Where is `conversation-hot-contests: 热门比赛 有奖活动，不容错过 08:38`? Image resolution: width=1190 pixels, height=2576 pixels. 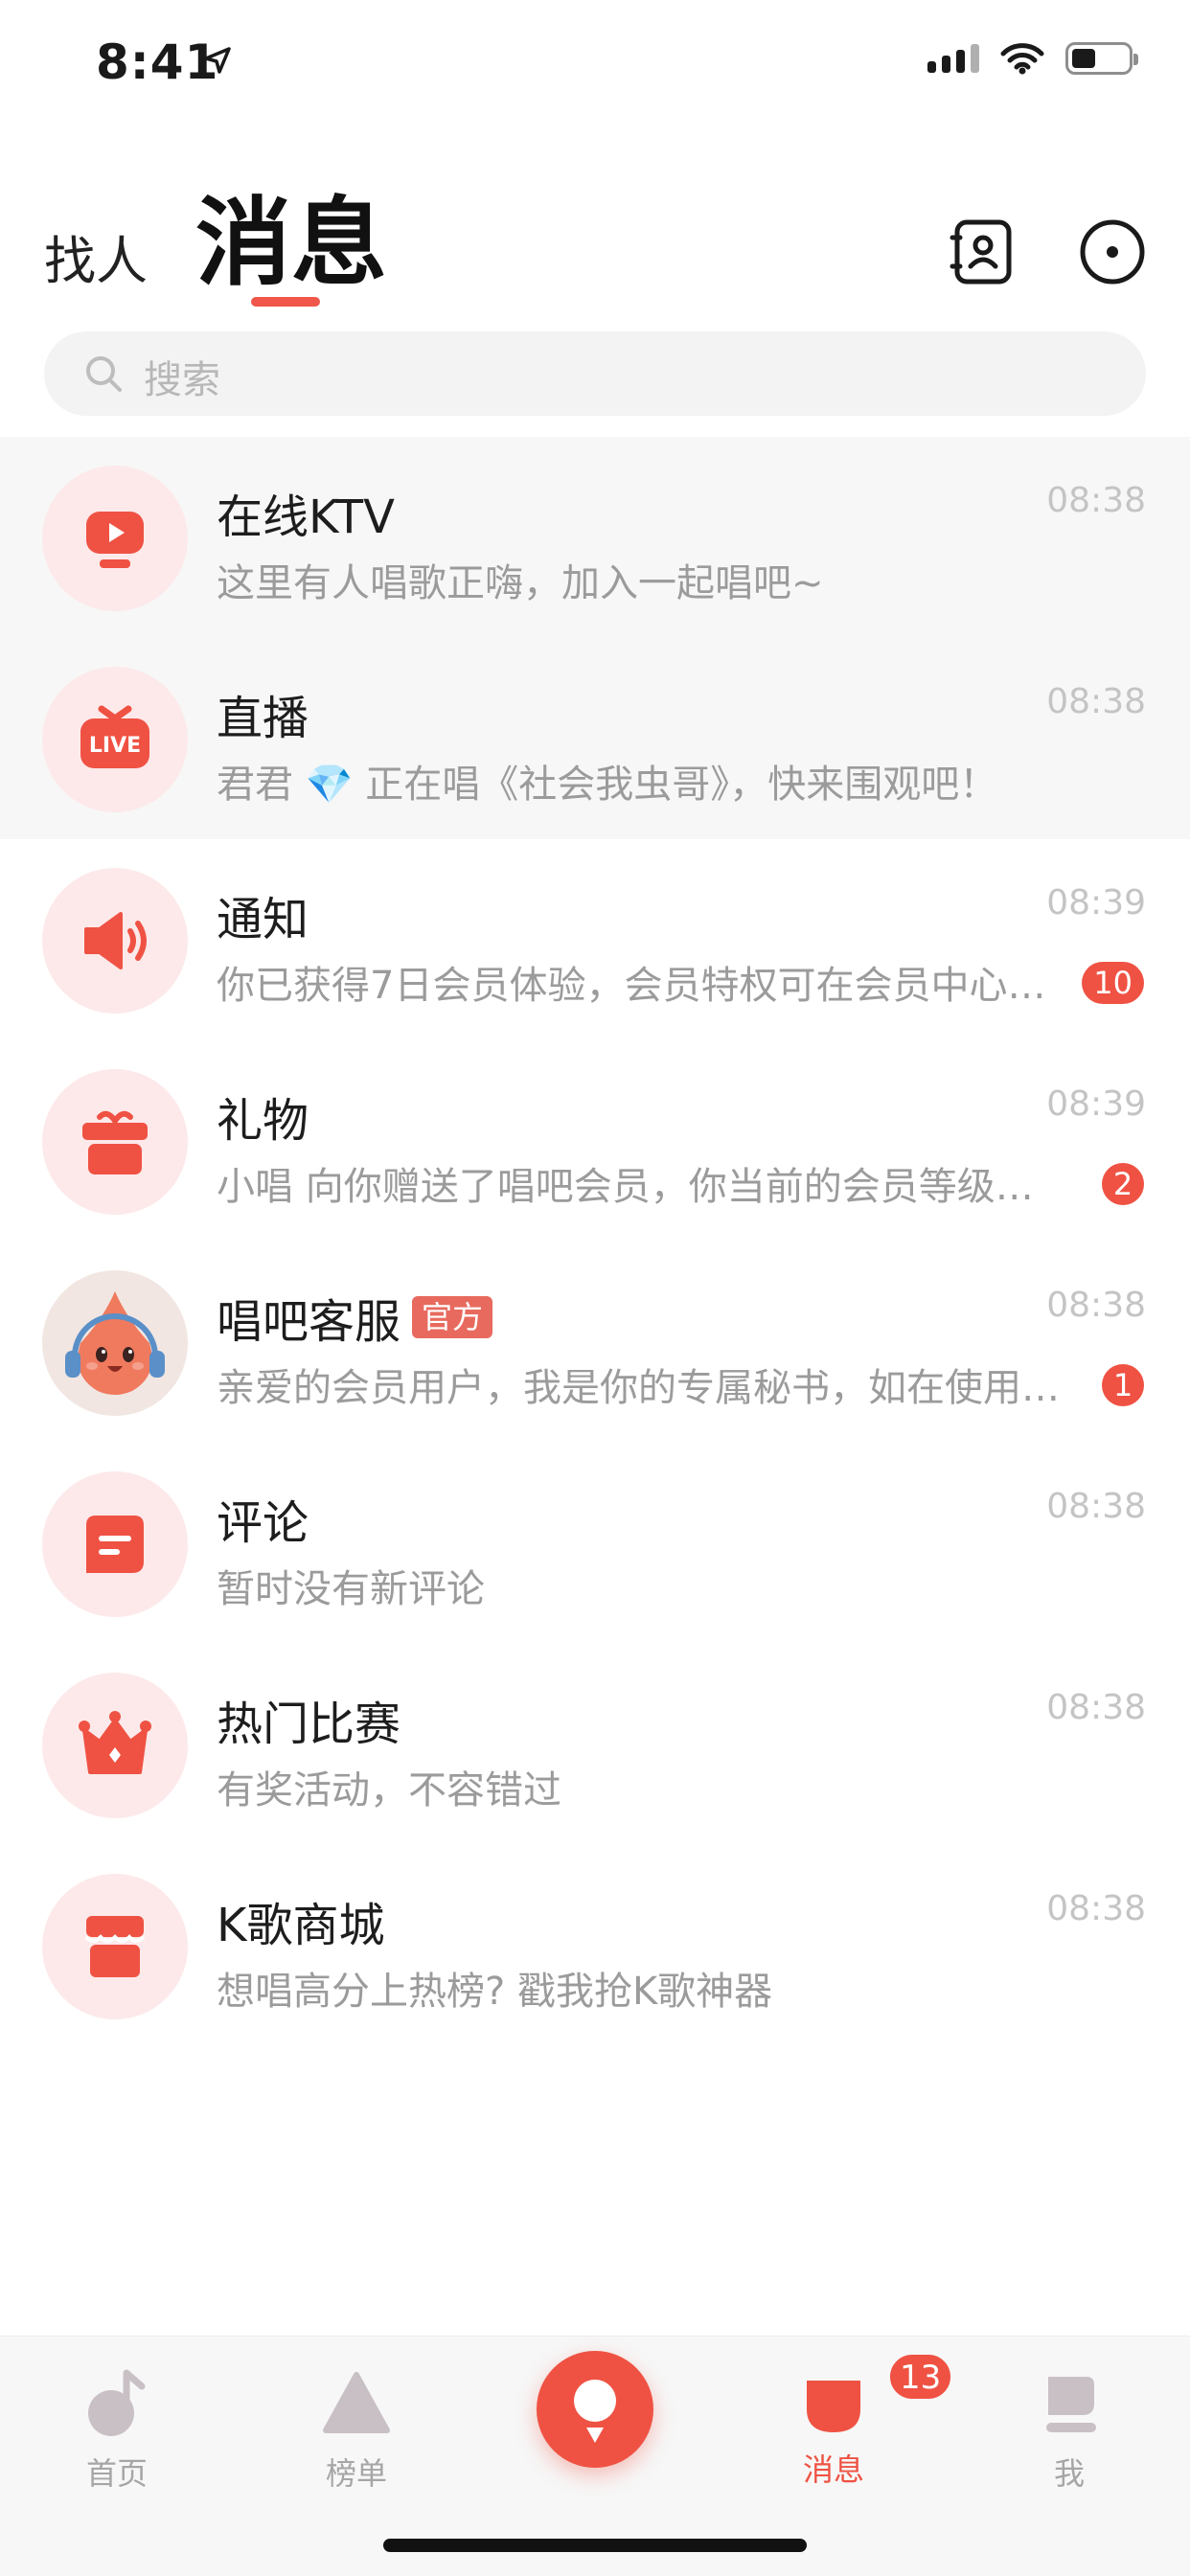
conversation-hot-contests: 热门比赛 有奖活动，不容错过 08:38 is located at coordinates (595, 1744).